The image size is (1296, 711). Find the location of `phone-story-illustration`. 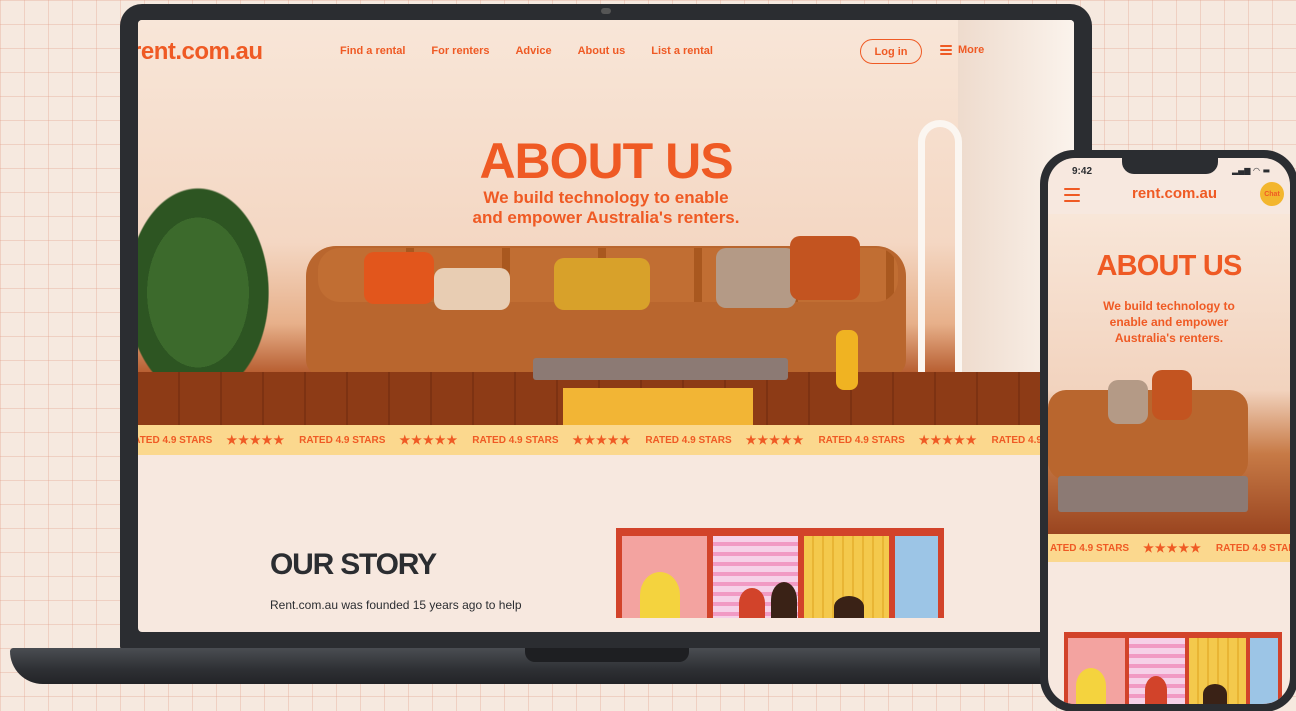

phone-story-illustration is located at coordinates (1173, 668).